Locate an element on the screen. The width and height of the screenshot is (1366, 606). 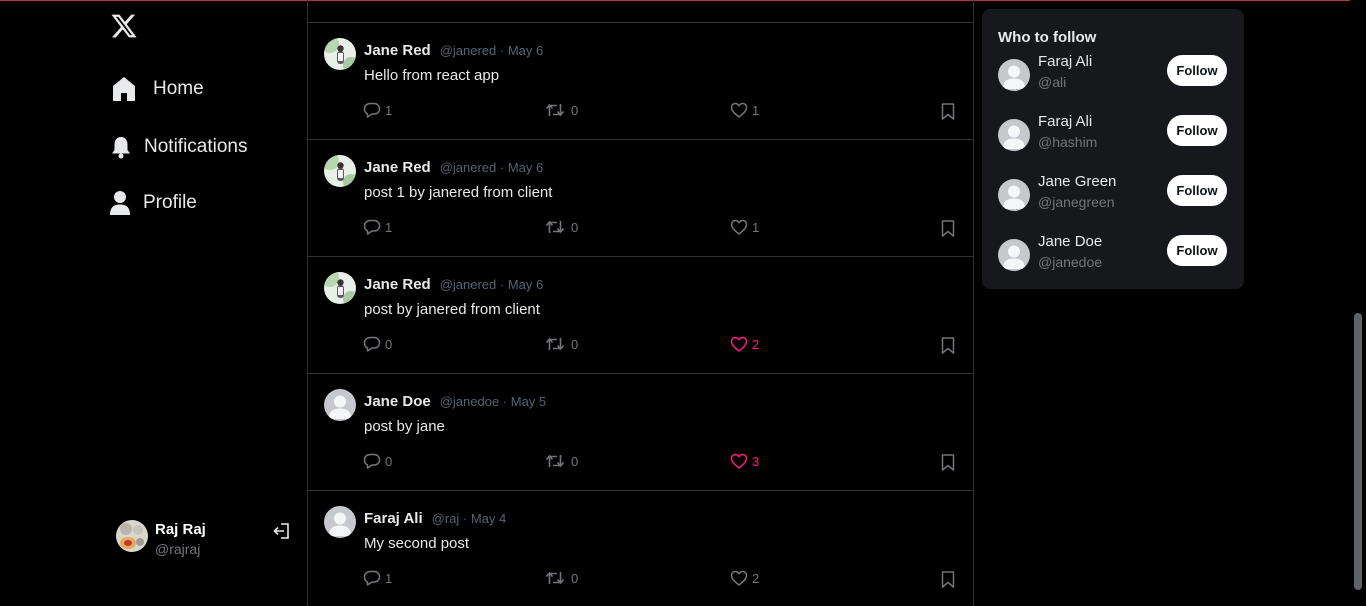
post-meta: @janedoe · May 5 is located at coordinates (493, 401).